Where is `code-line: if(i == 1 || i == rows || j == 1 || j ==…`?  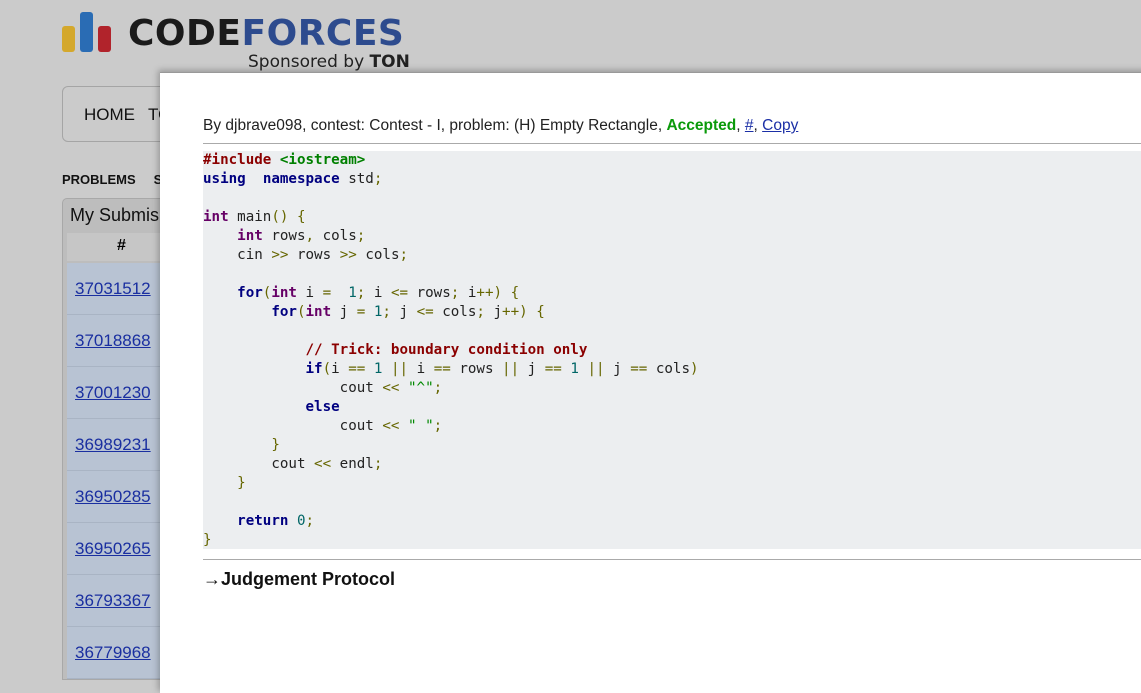
code-line: if(i == 1 || i == rows || j == 1 || j ==… is located at coordinates (502, 369).